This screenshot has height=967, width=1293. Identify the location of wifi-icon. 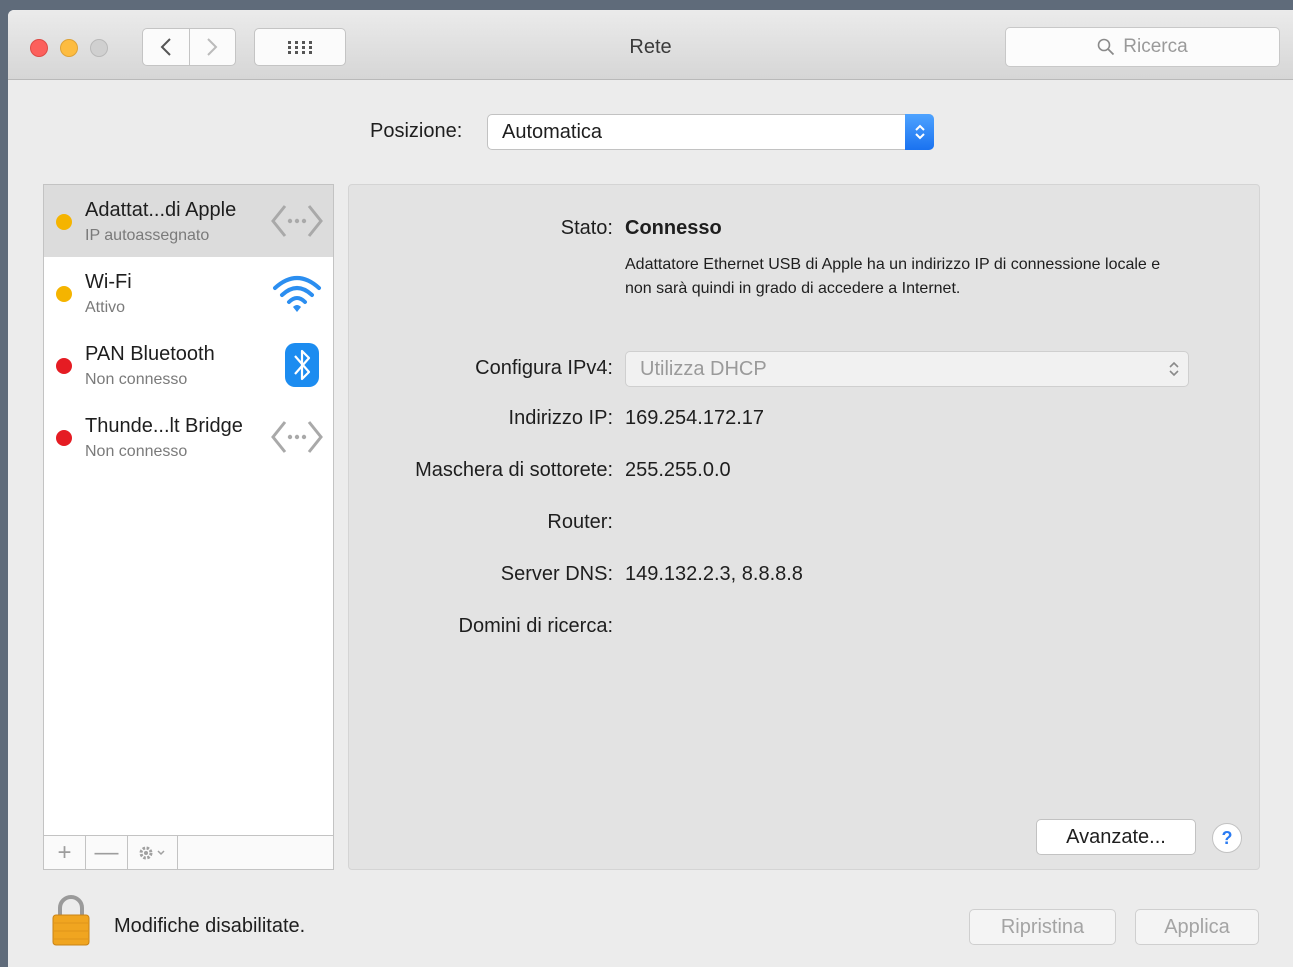
(297, 294).